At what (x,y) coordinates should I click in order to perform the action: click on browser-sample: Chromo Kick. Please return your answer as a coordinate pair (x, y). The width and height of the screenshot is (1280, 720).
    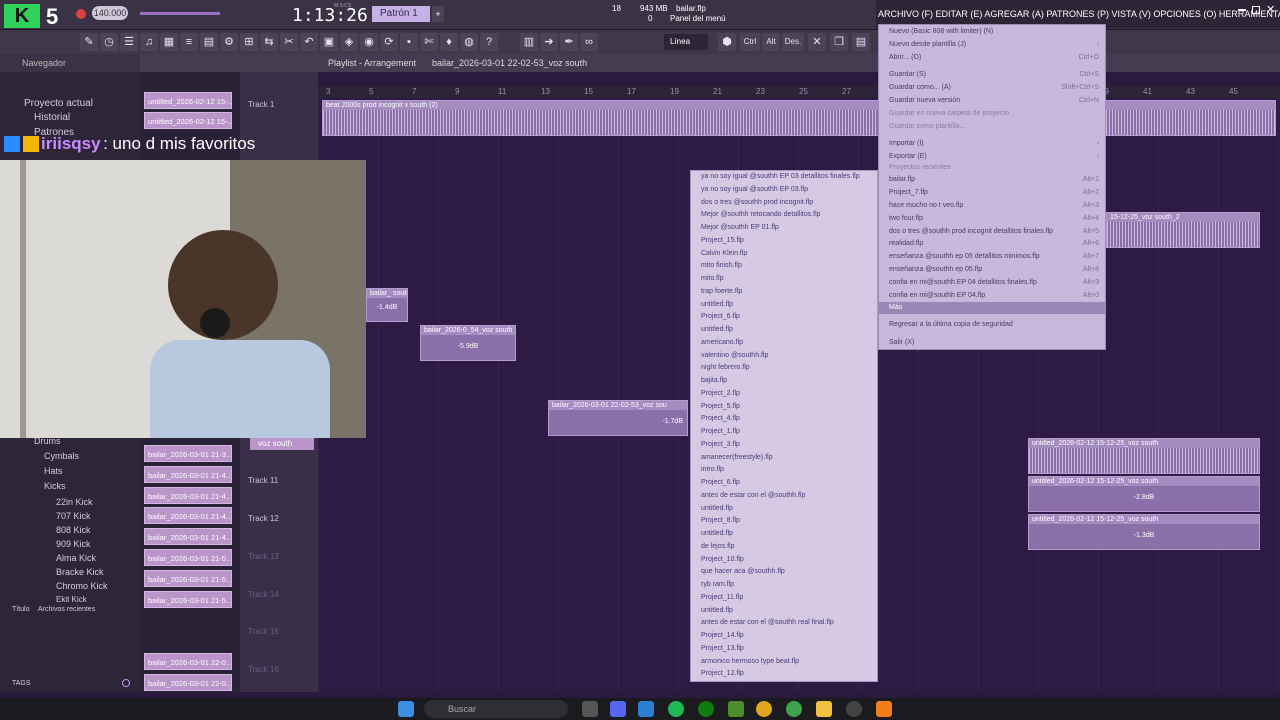
    Looking at the image, I should click on (82, 586).